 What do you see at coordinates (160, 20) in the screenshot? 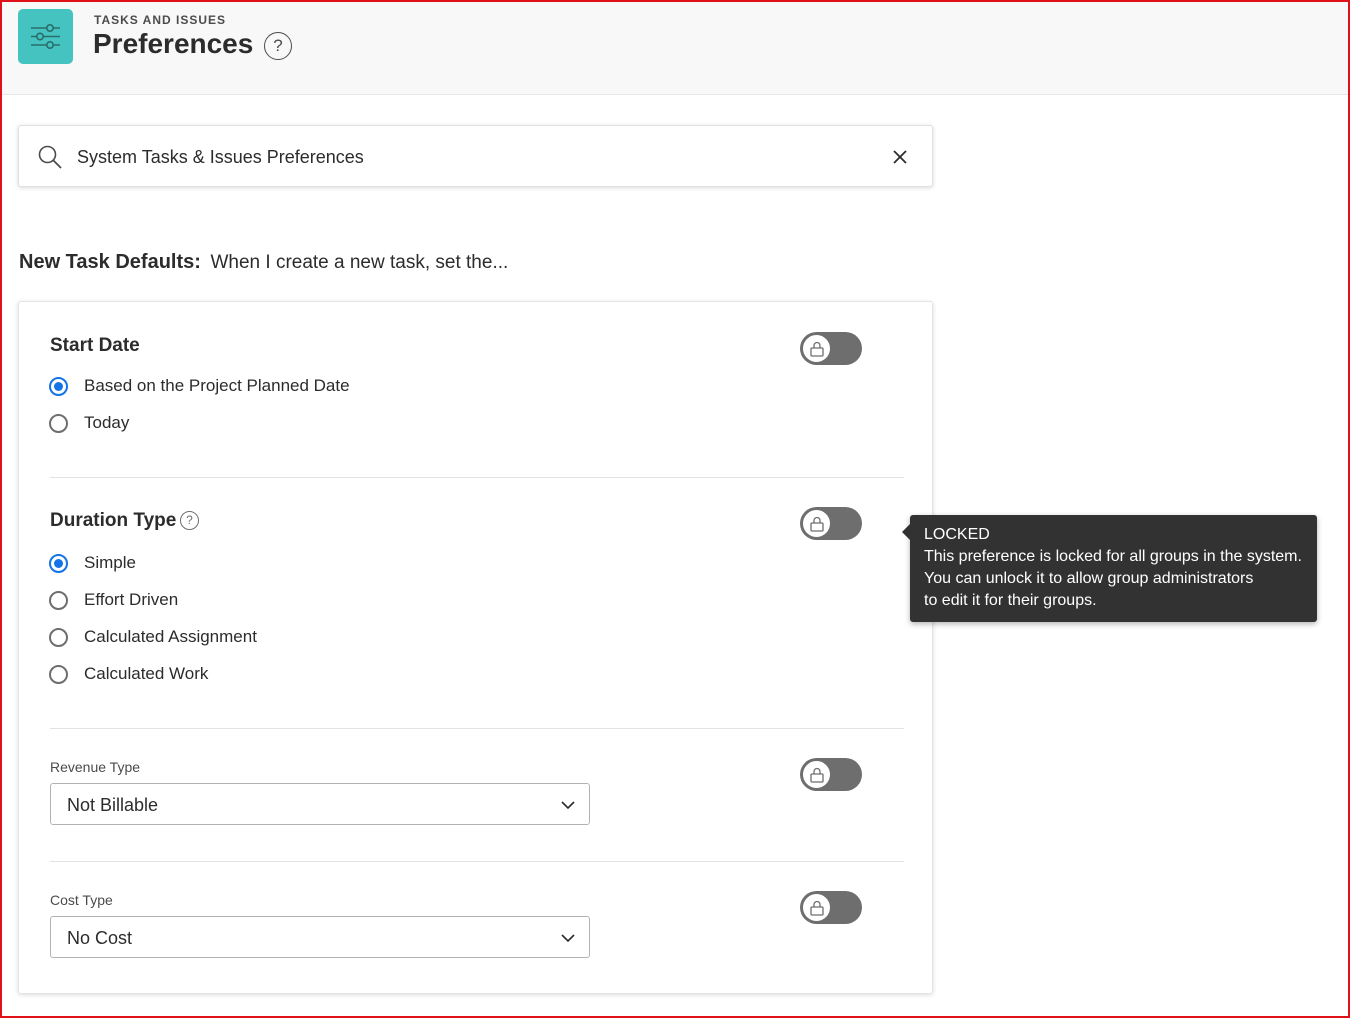
I see `breadcrumb: TASKS AND ISSUES` at bounding box center [160, 20].